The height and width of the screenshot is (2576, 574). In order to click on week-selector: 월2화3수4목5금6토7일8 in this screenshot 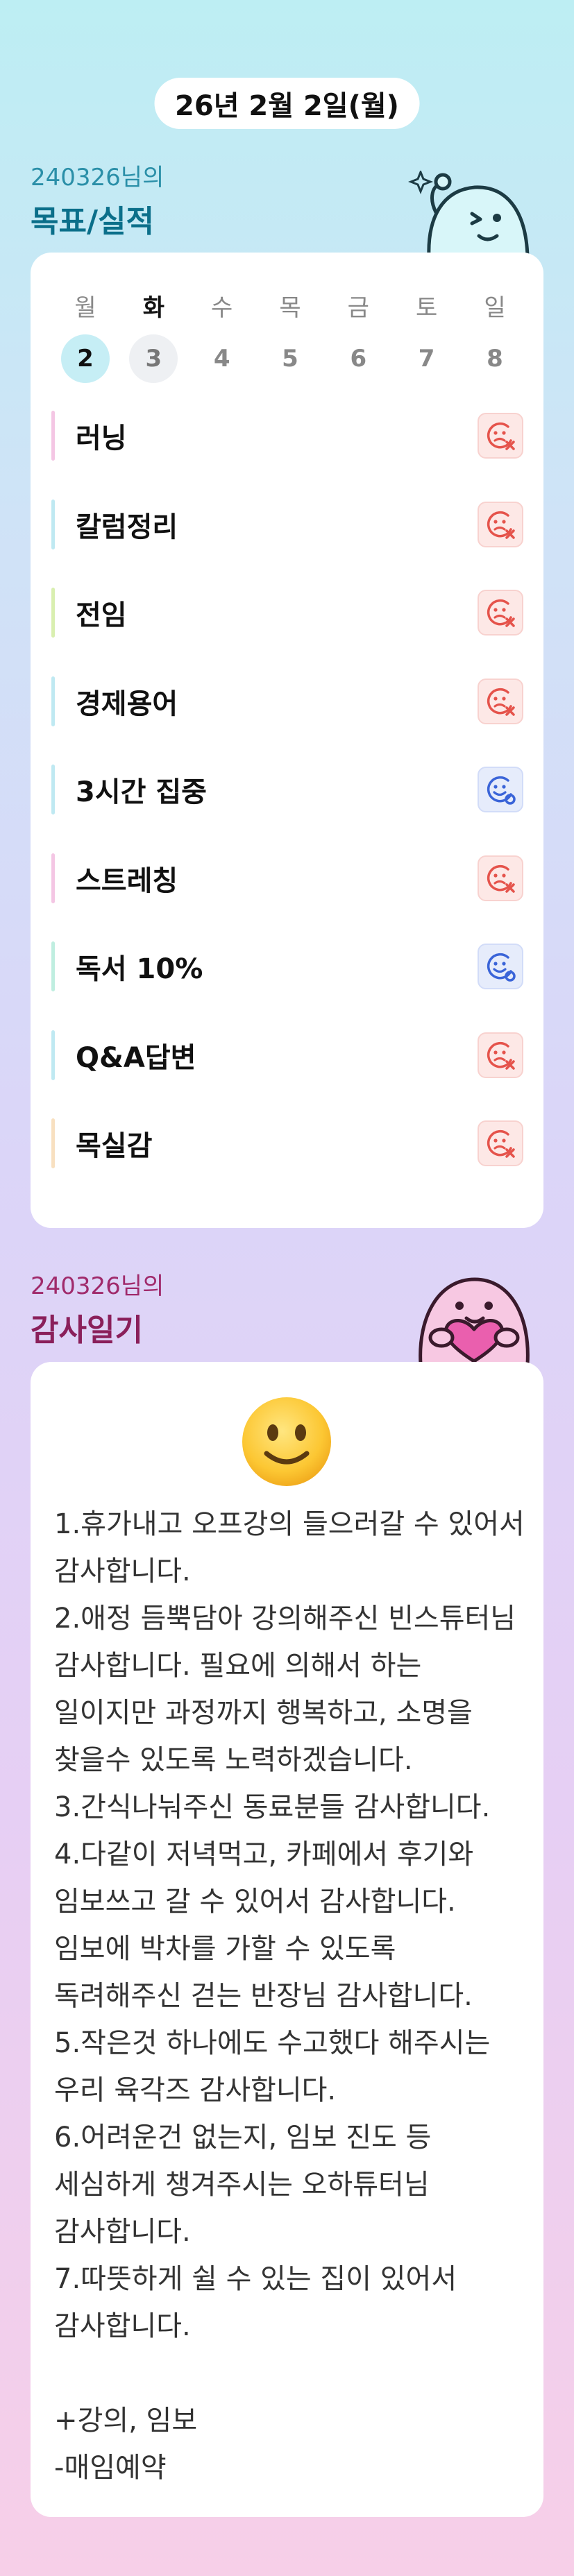, I will do `click(290, 336)`.